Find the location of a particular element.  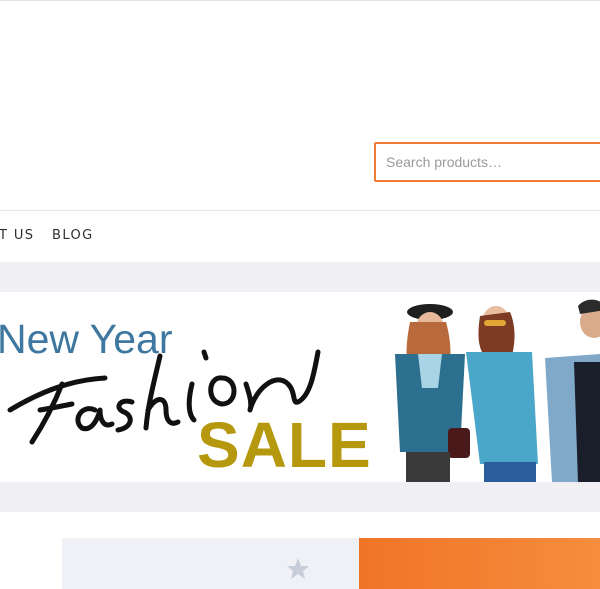

banner-sale-text: SALE is located at coordinates (284, 445).